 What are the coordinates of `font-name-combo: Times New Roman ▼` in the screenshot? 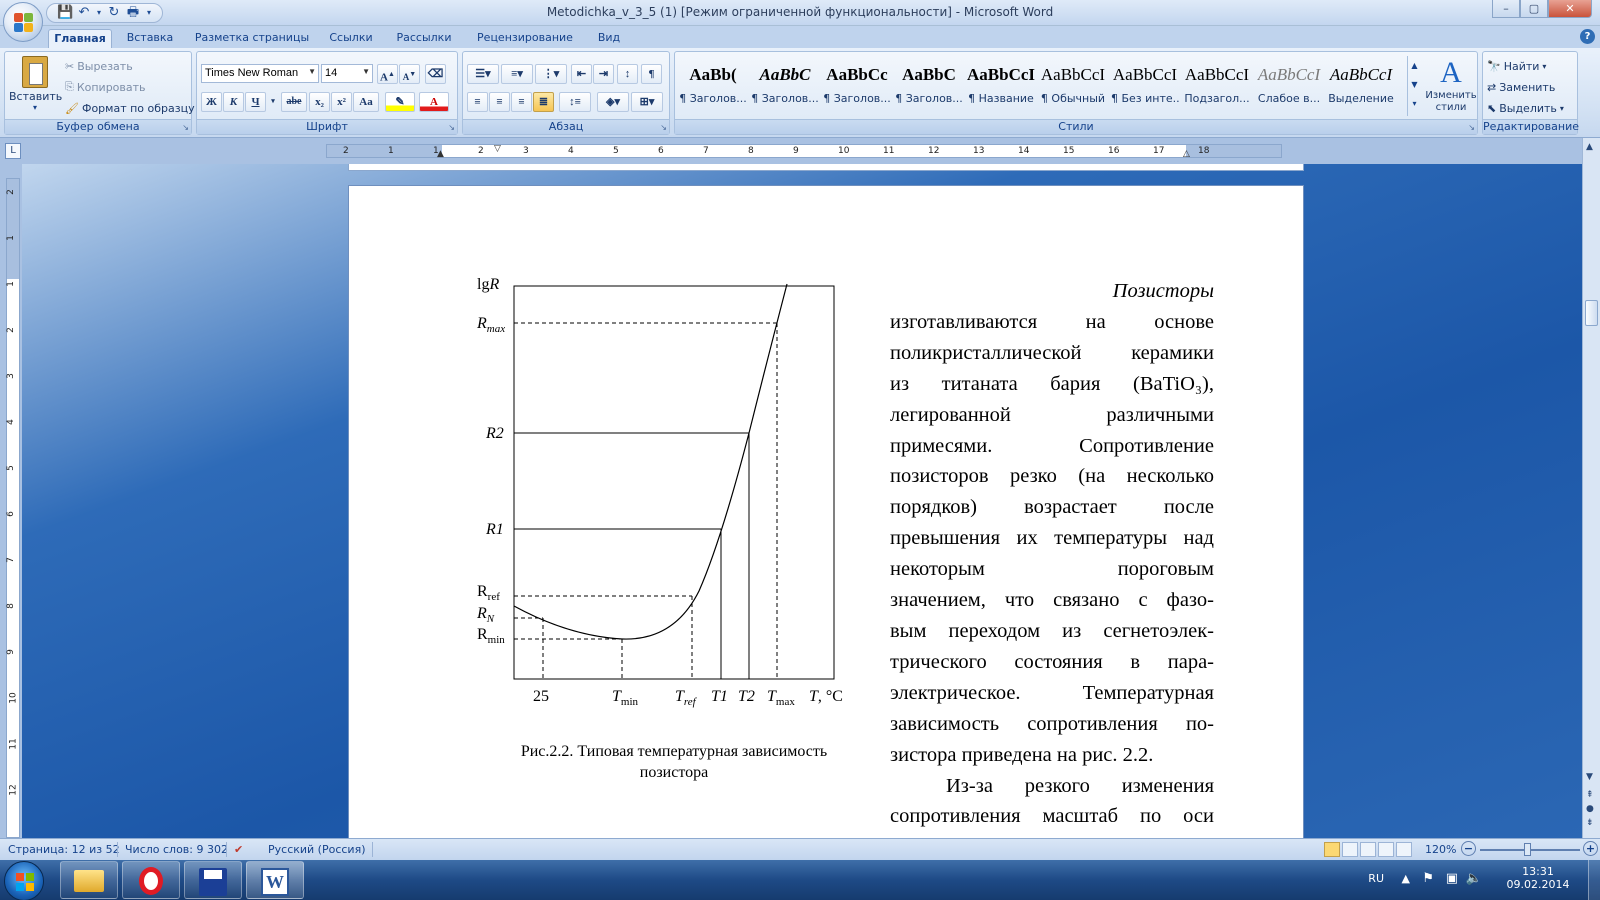 It's located at (260, 73).